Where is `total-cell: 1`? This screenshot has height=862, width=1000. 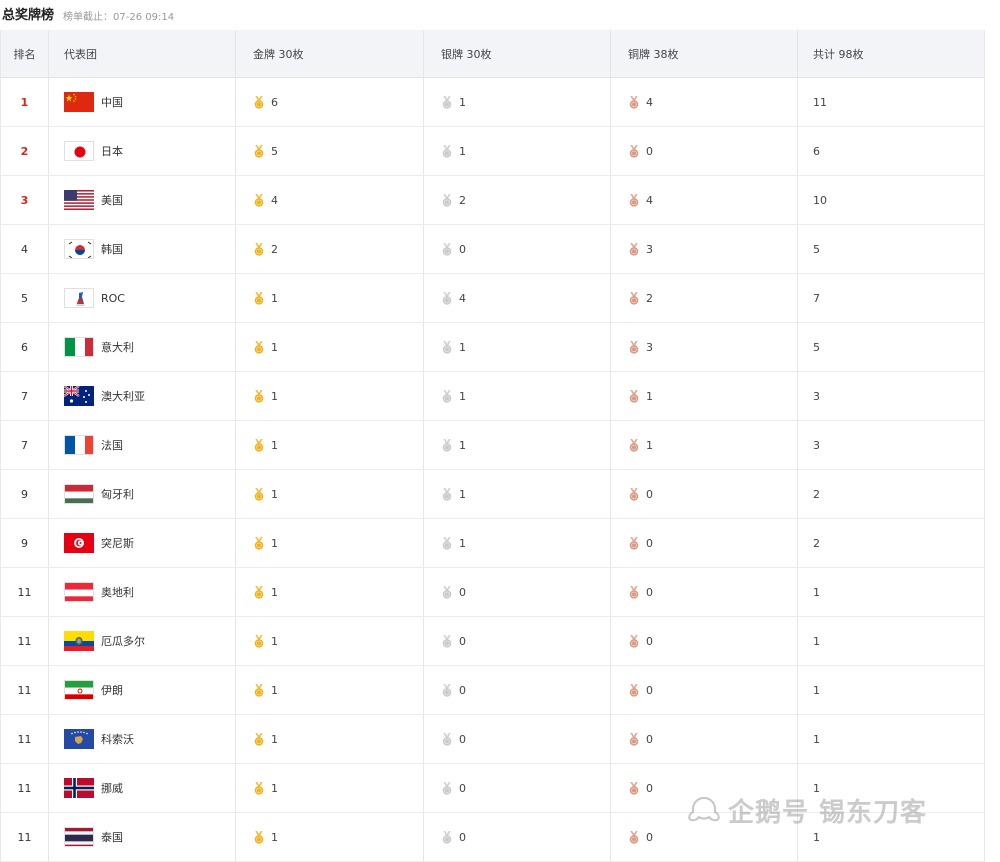
total-cell: 1 is located at coordinates (890, 837).